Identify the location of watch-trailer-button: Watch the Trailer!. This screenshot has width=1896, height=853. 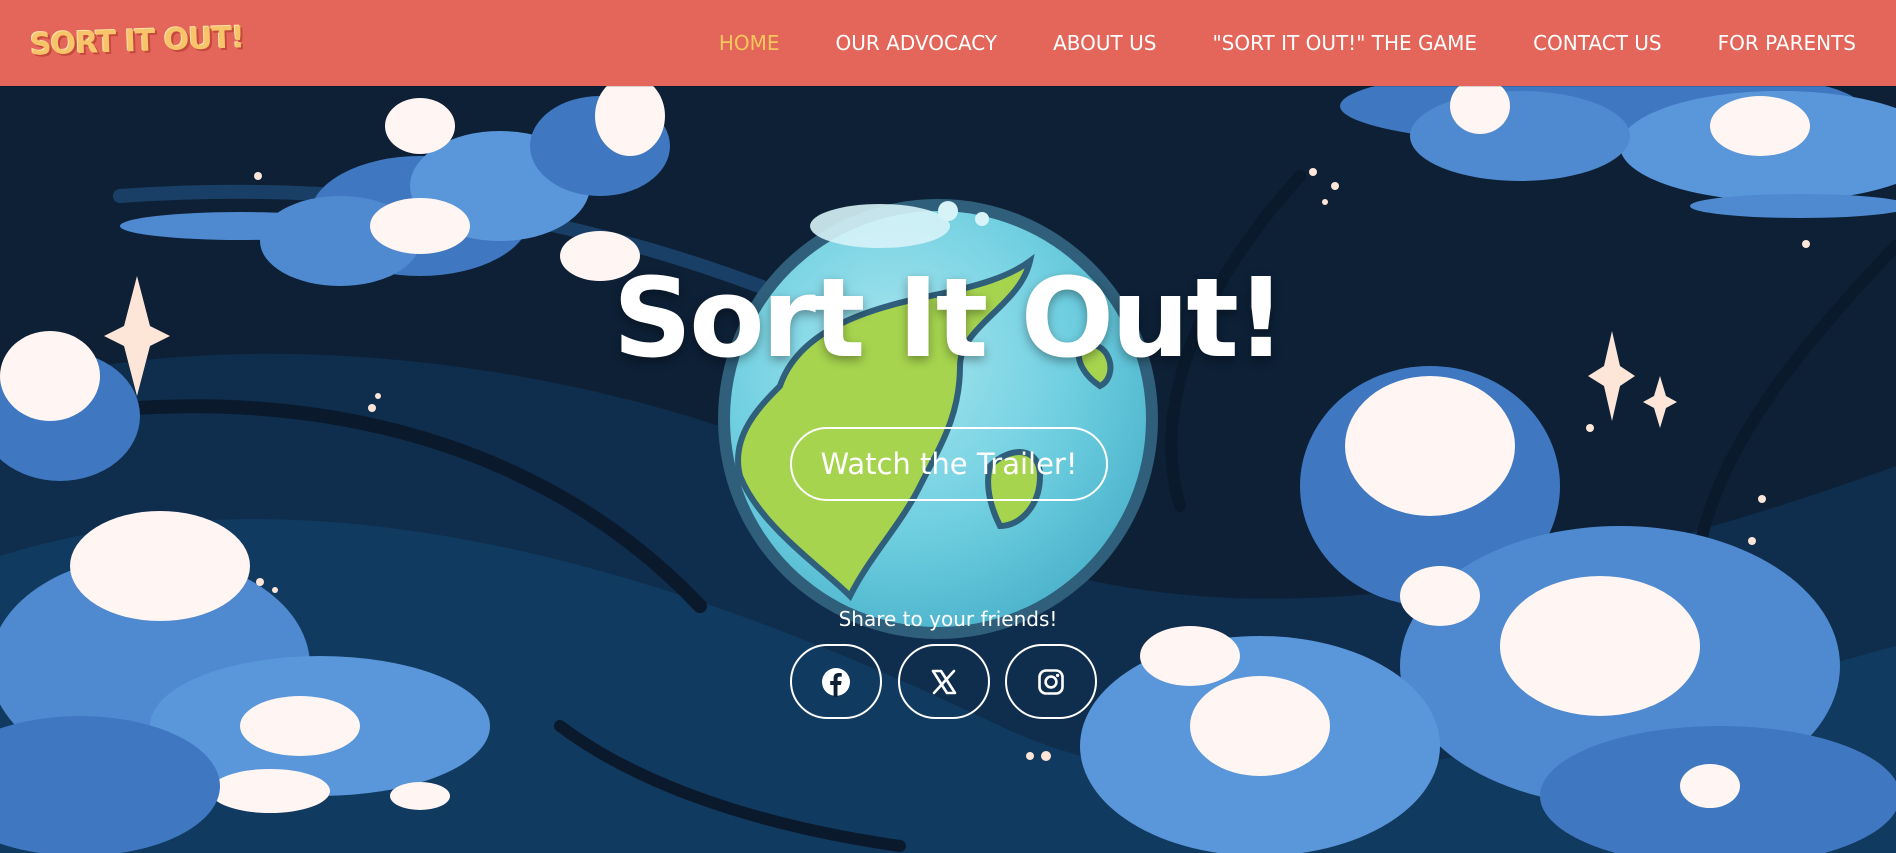
(949, 464).